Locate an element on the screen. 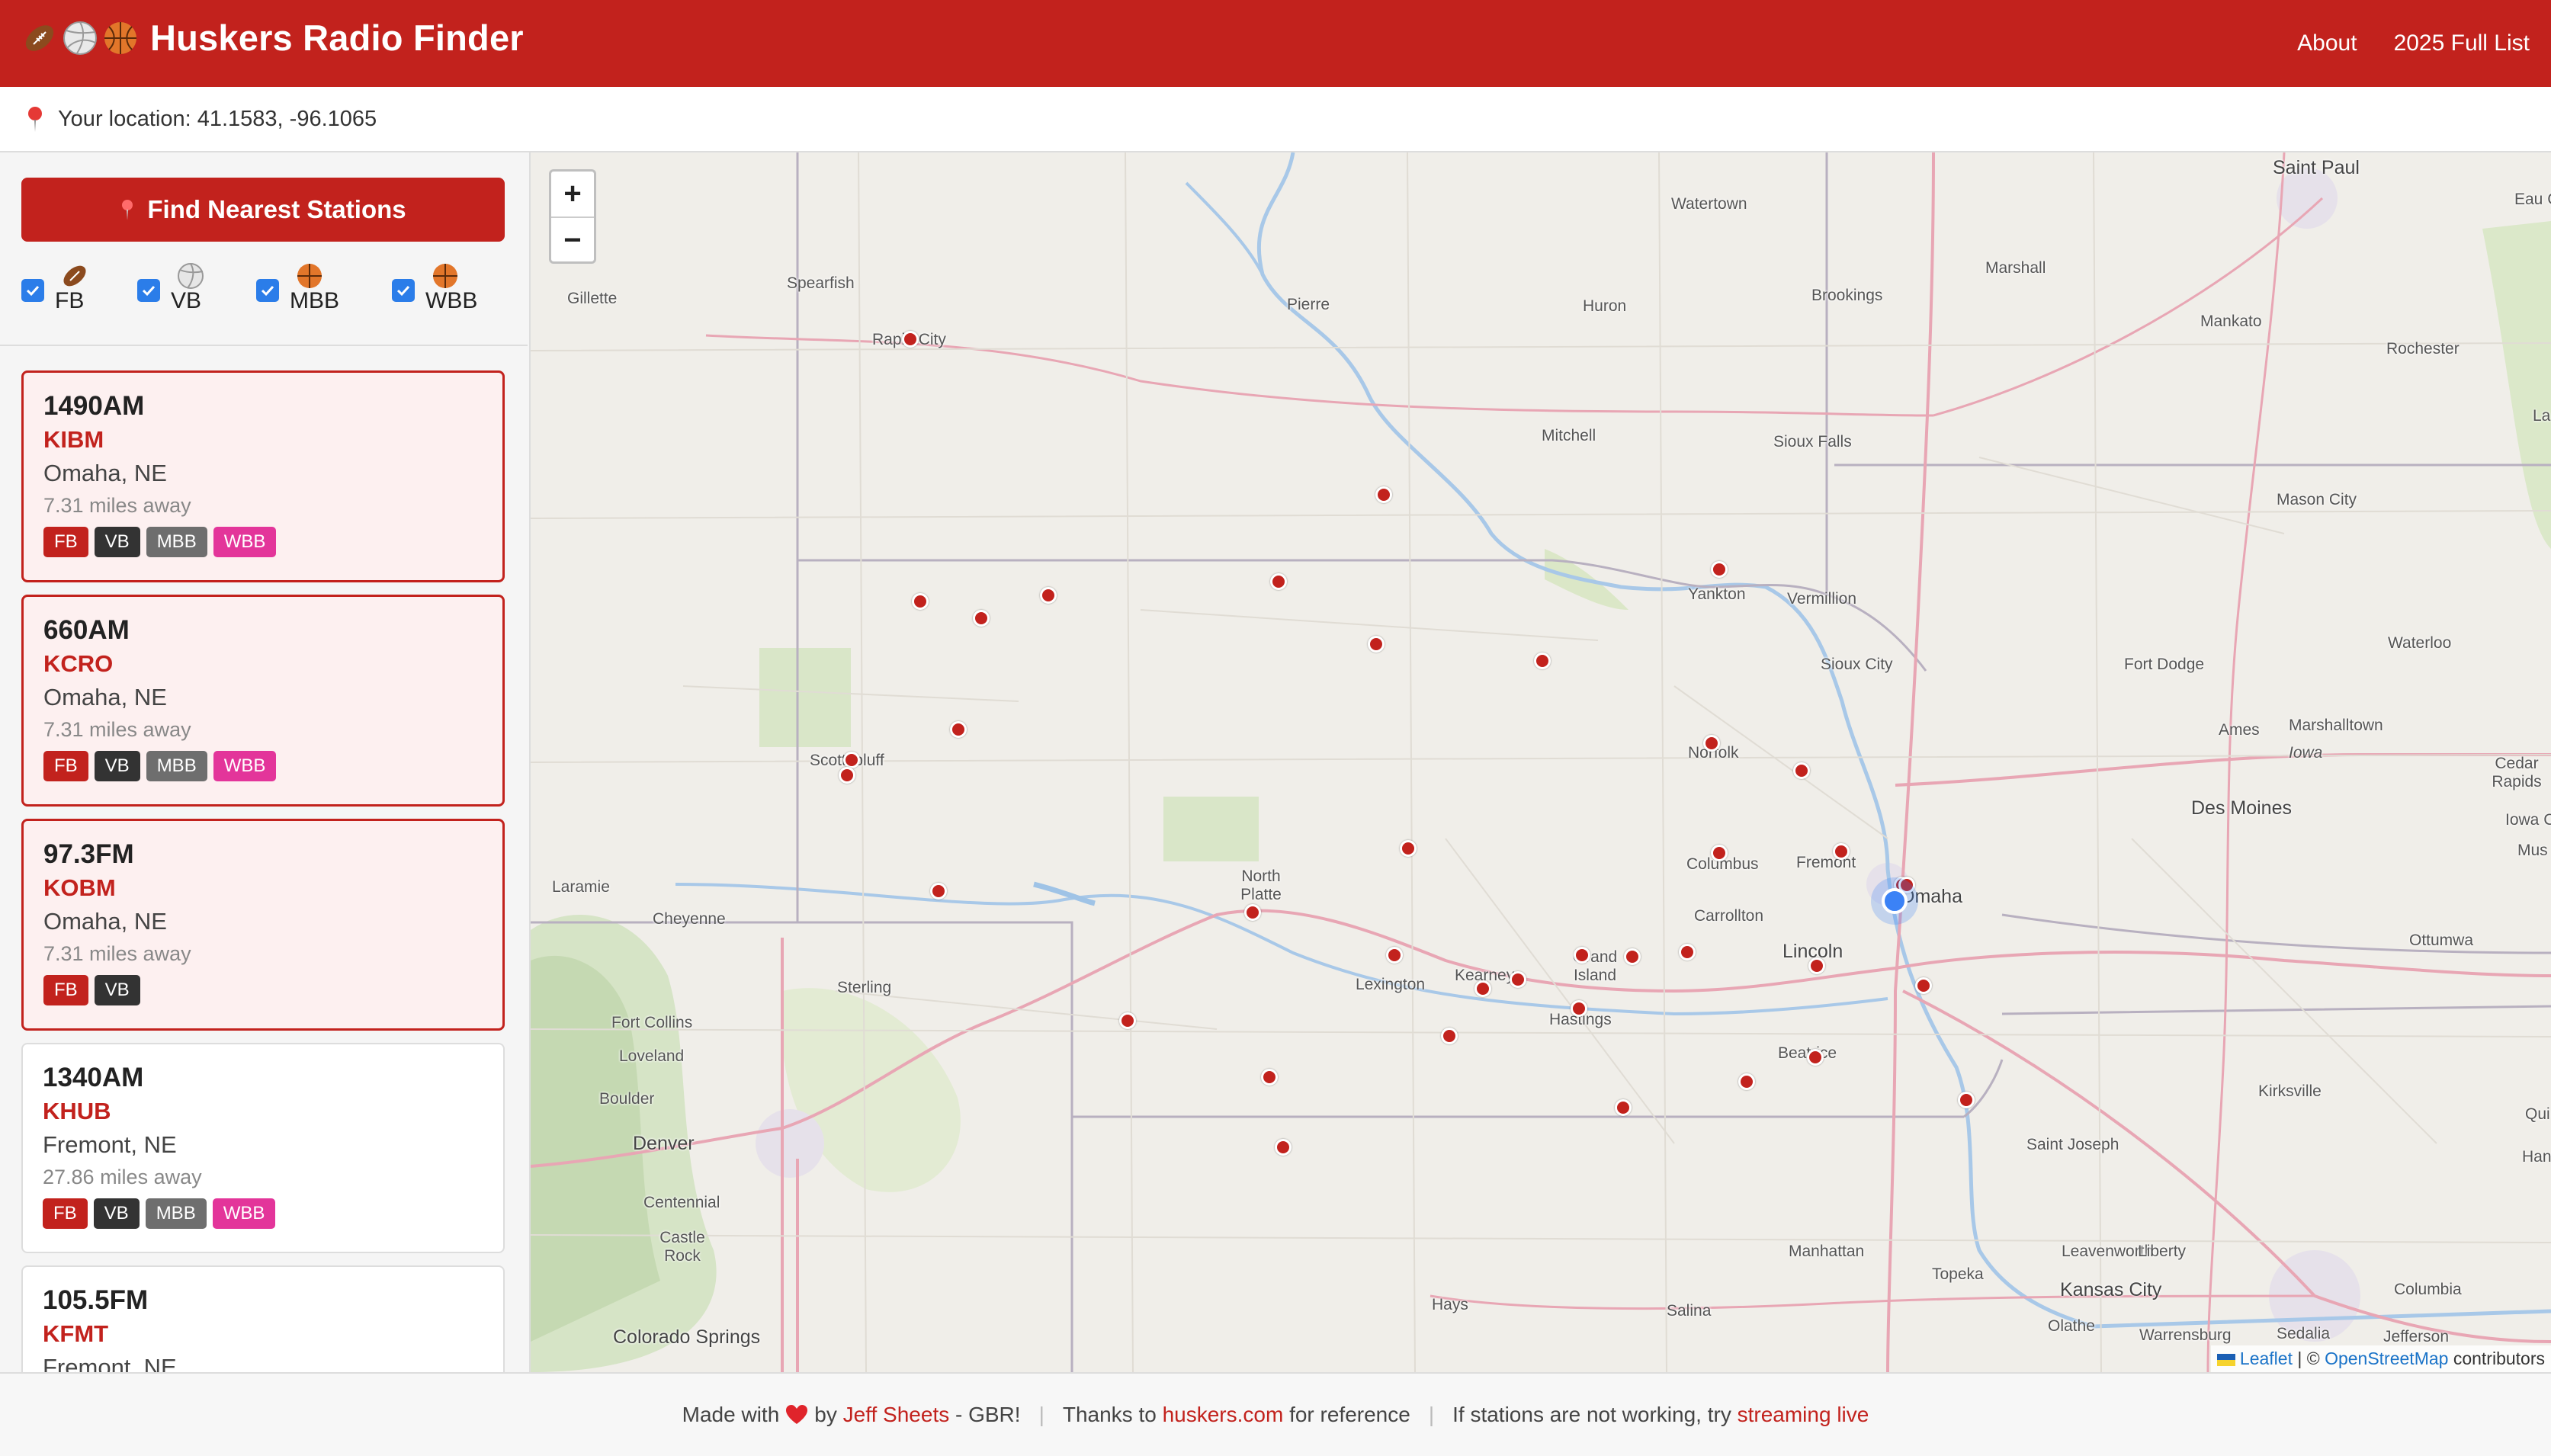  filter-wbb: WBB is located at coordinates (434, 287).